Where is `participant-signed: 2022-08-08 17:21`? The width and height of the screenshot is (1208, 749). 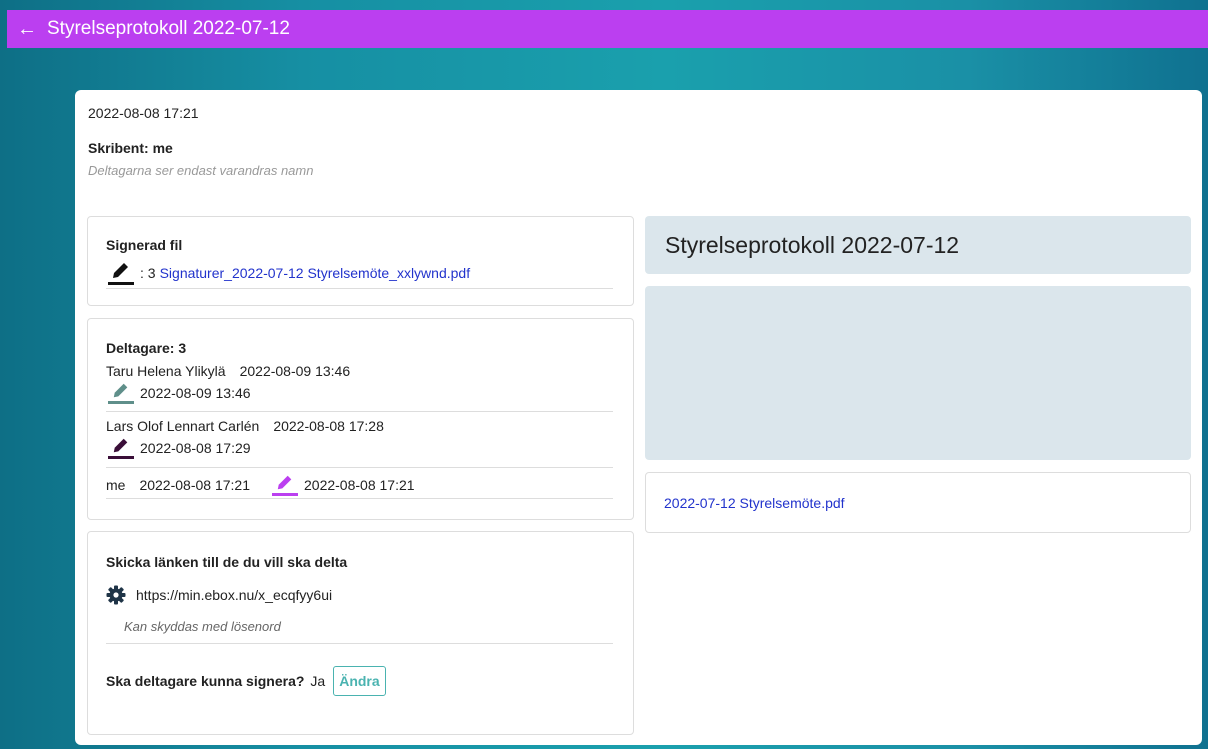 participant-signed: 2022-08-08 17:21 is located at coordinates (359, 484).